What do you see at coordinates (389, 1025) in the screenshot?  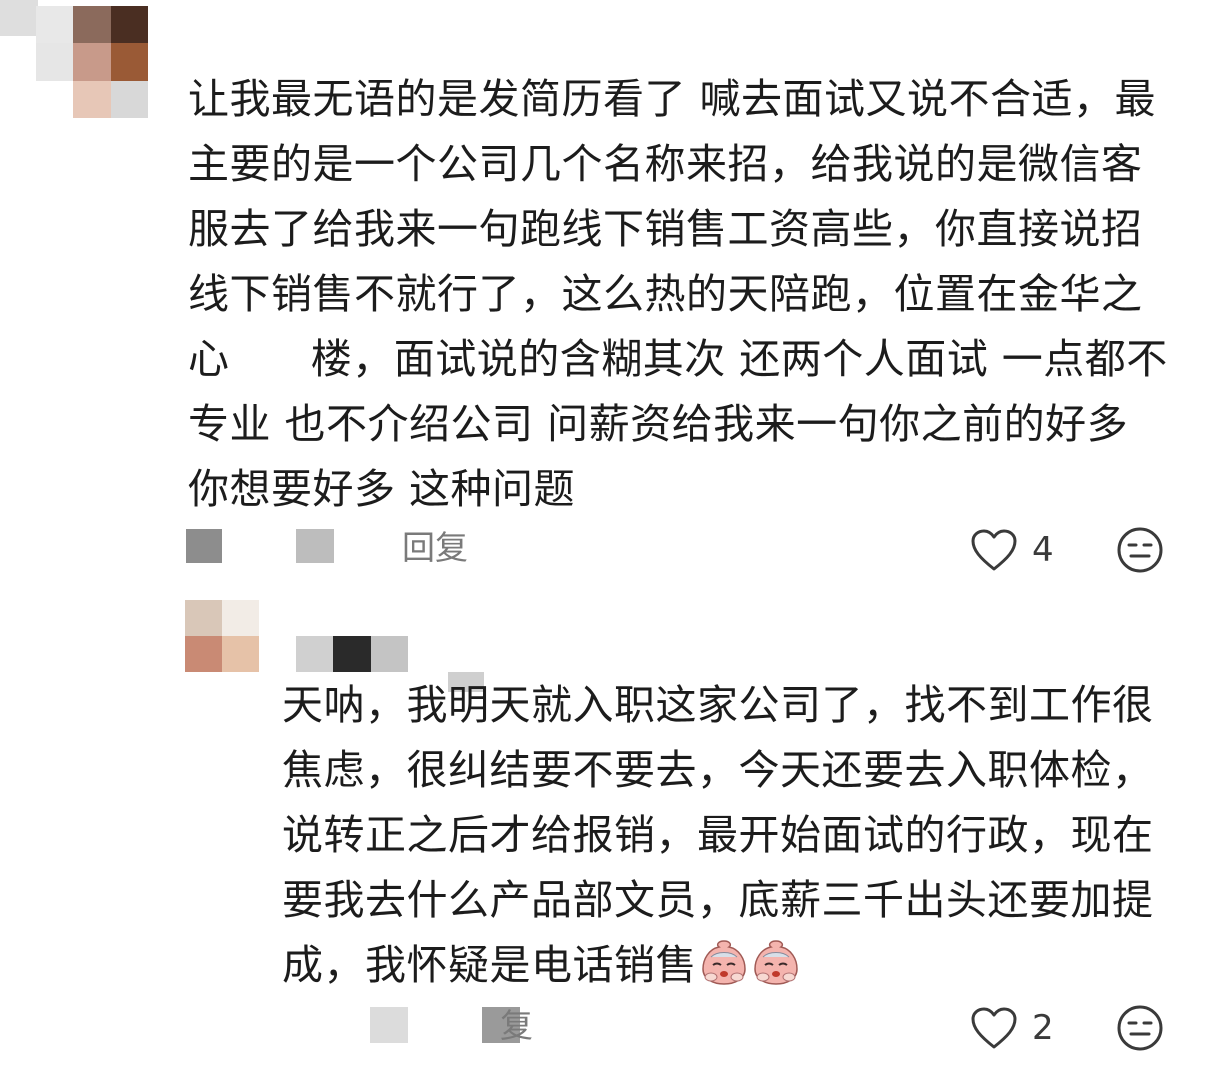 I see `reply-date-redacted` at bounding box center [389, 1025].